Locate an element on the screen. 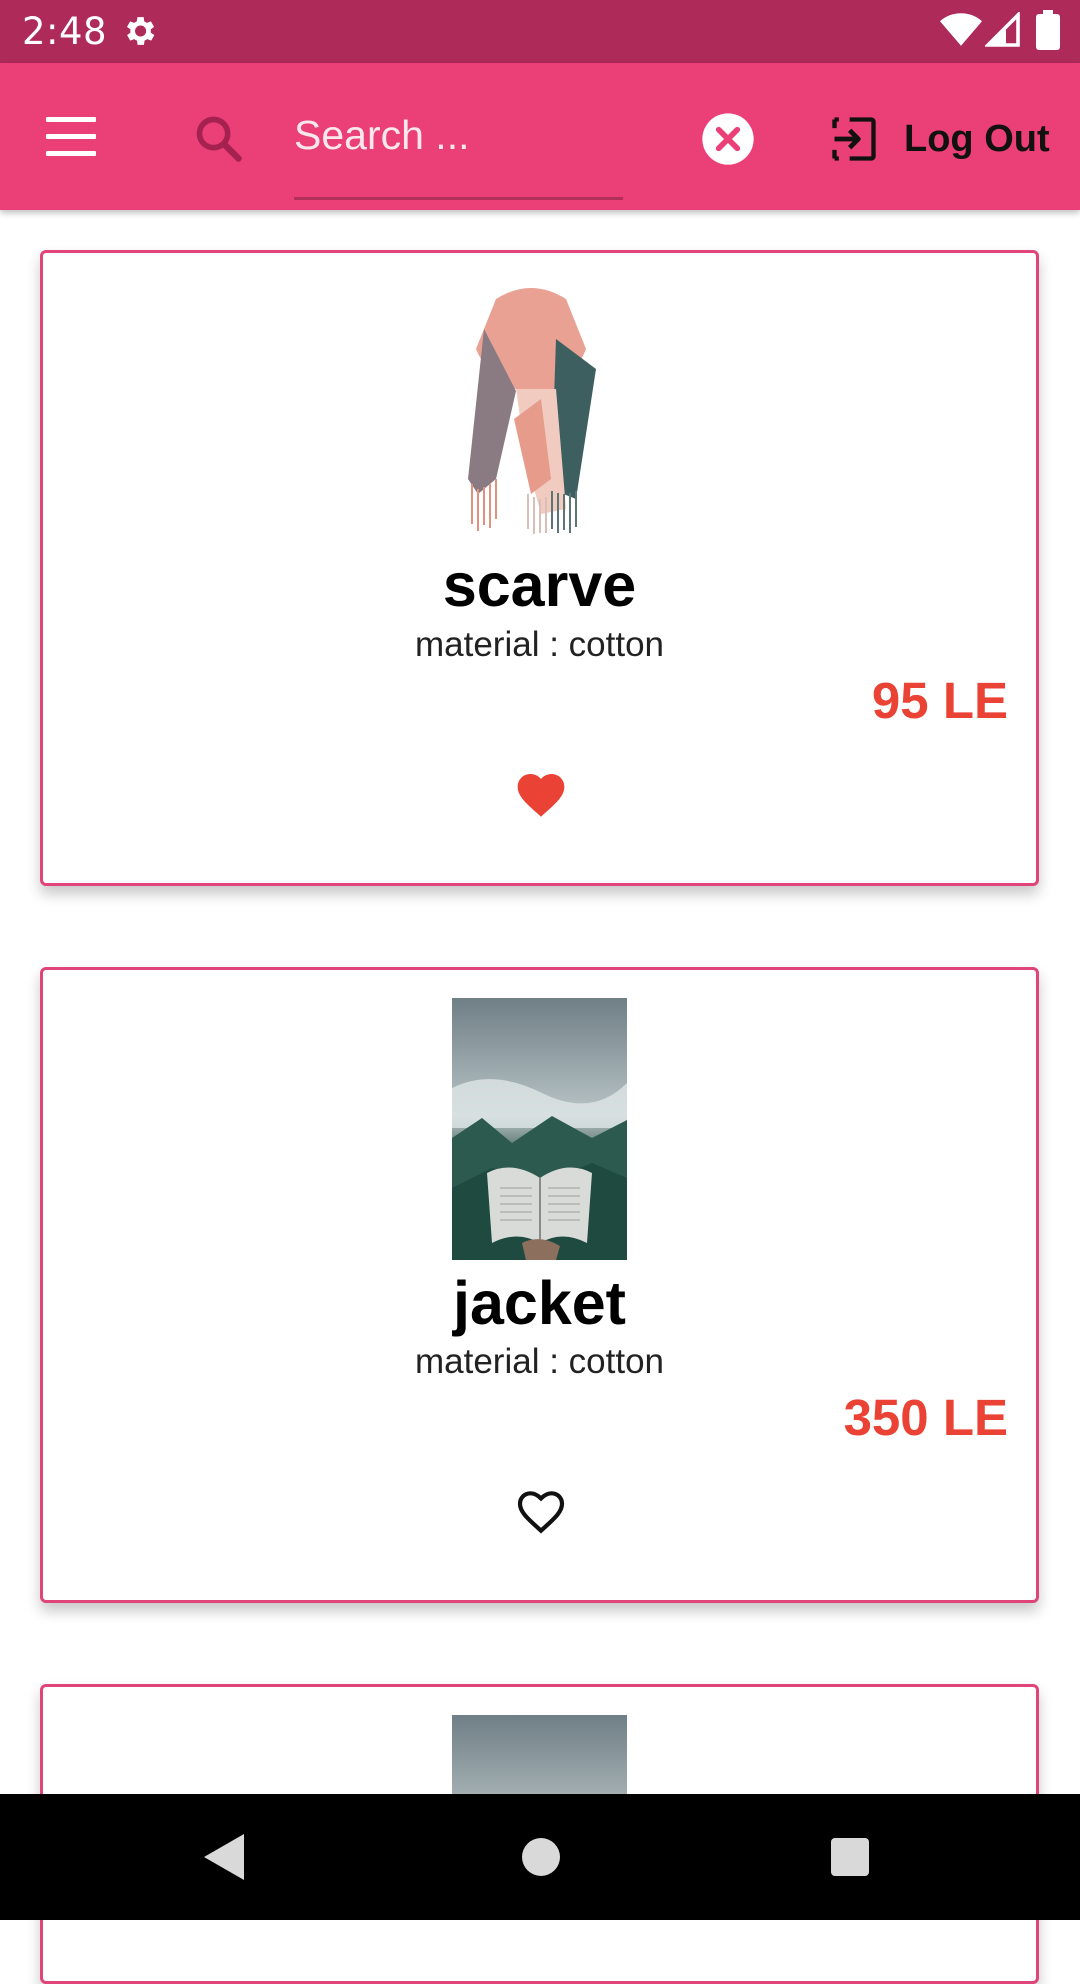 This screenshot has height=1984, width=1080. product-name: scarve is located at coordinates (539, 585).